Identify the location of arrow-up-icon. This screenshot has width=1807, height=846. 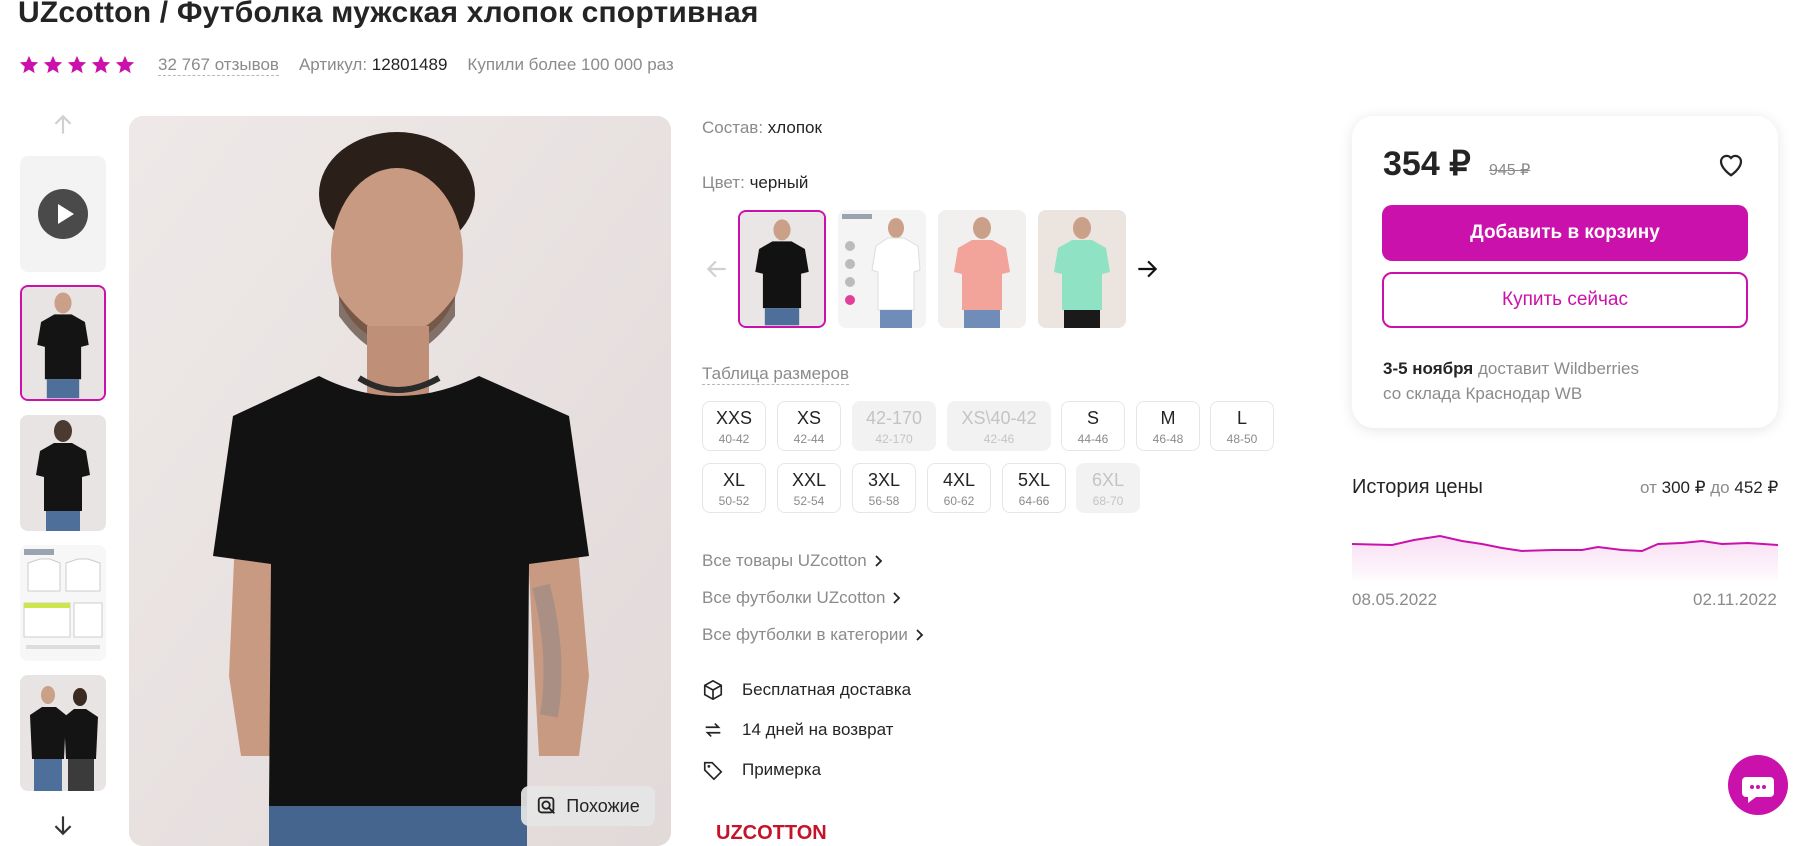
(63, 125).